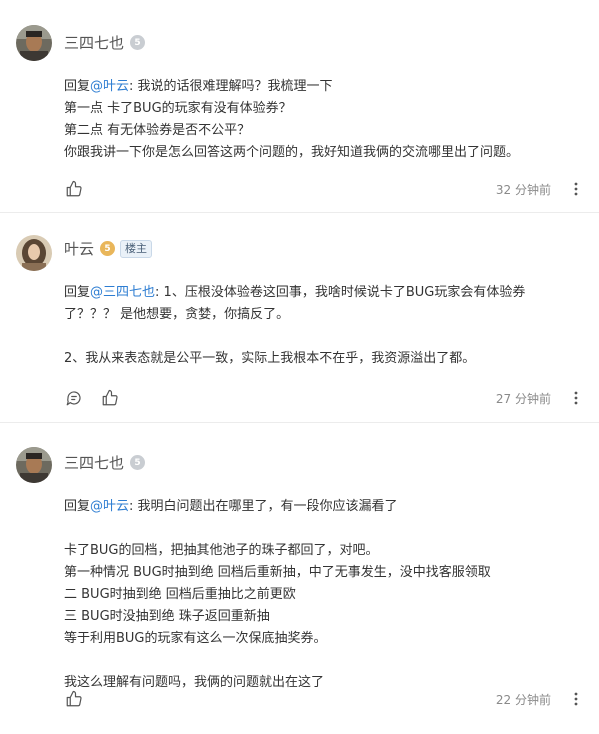 The height and width of the screenshot is (734, 599). I want to click on comment-line: 你跟我讲一下你是怎么回答这两个问题的，我好知道我俩的交流哪里出了问题。, so click(292, 152).